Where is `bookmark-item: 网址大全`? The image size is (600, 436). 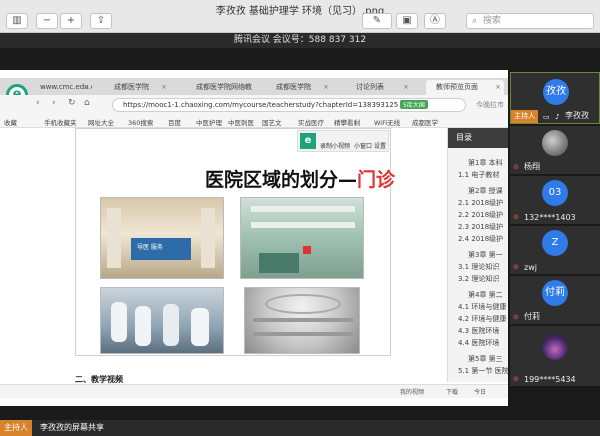
bookmark-item: 网址大全 is located at coordinates (101, 122).